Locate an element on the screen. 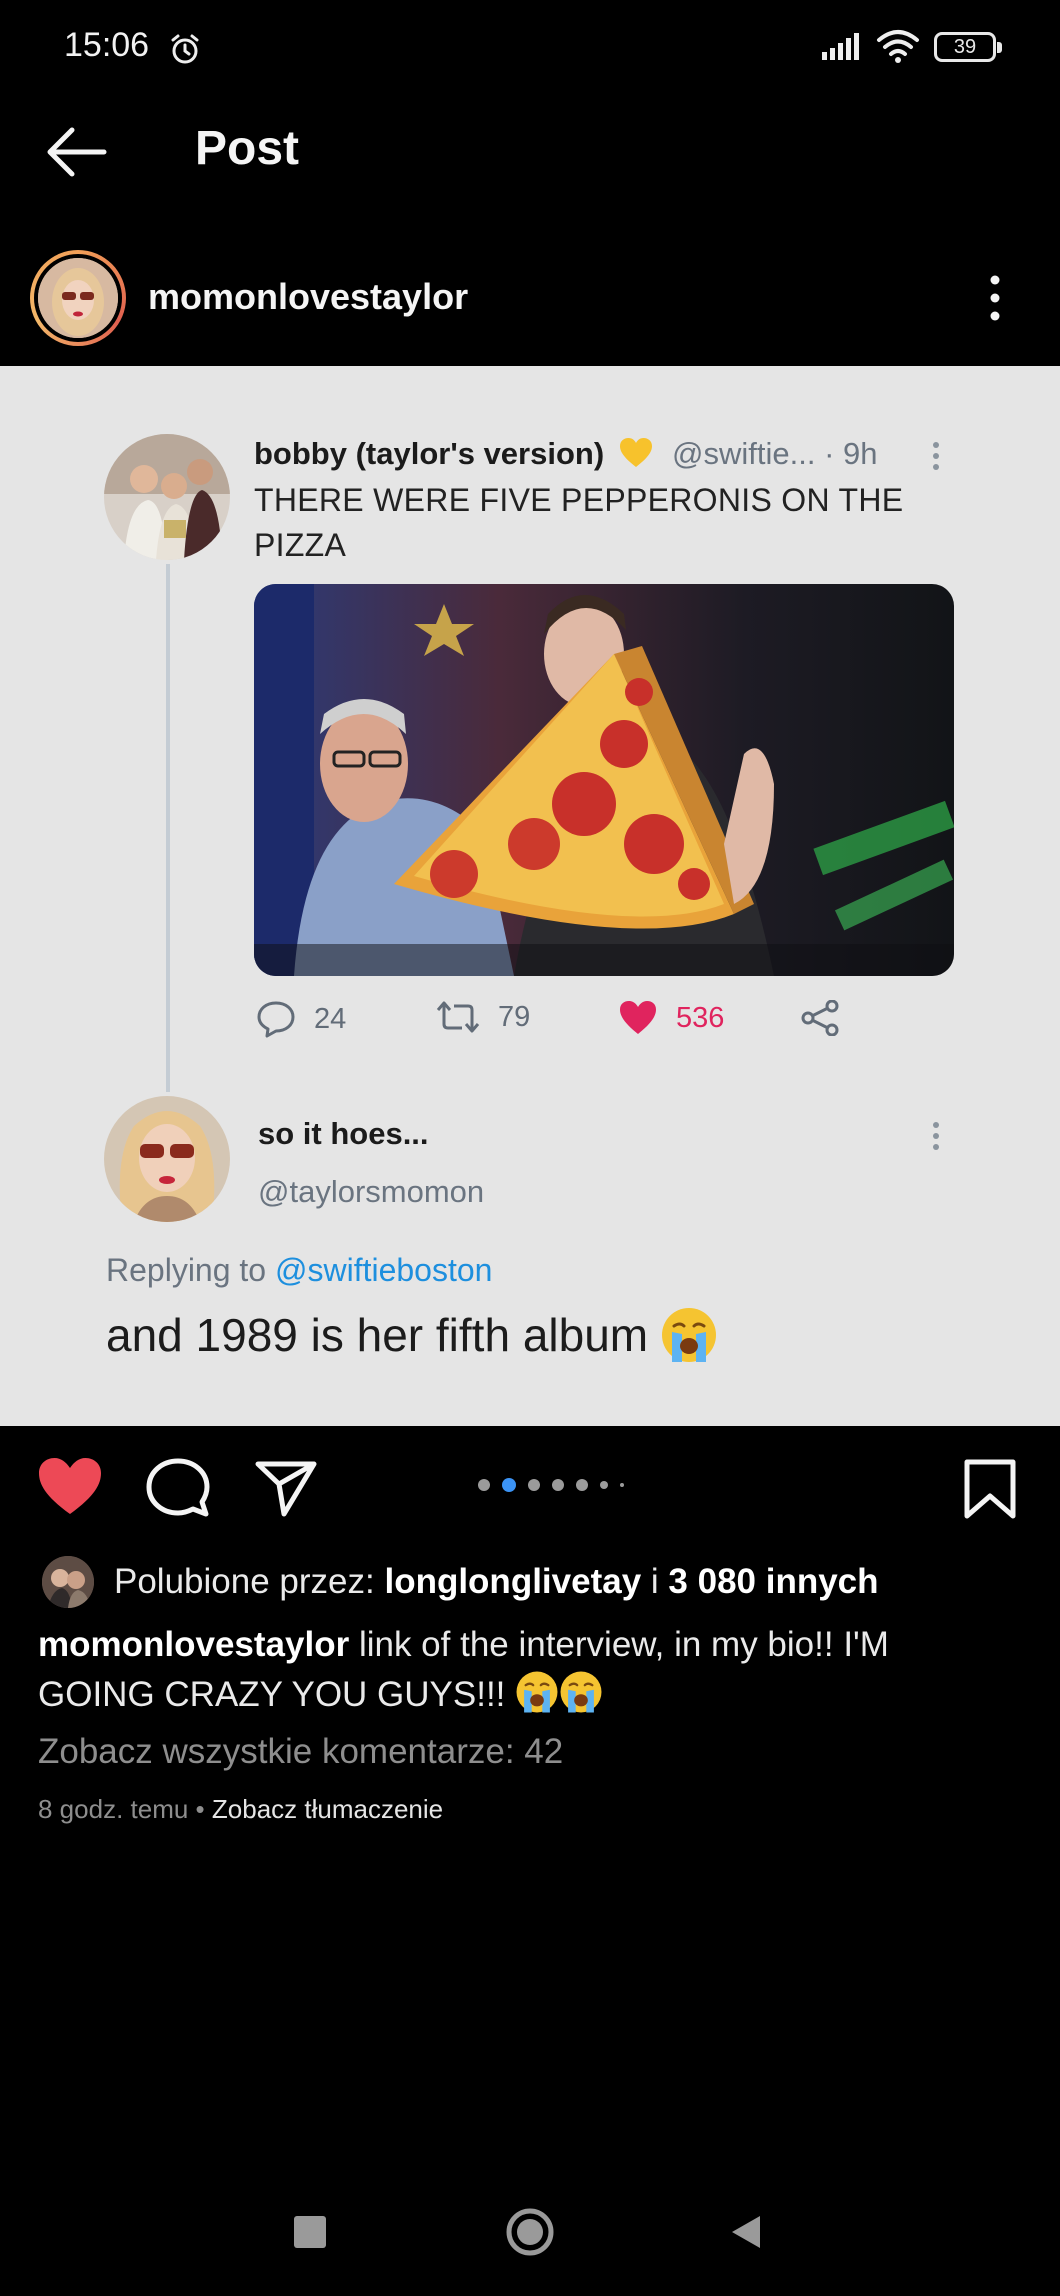 Image resolution: width=1060 pixels, height=2296 pixels. author-username: momonlovestaylor is located at coordinates (308, 297).